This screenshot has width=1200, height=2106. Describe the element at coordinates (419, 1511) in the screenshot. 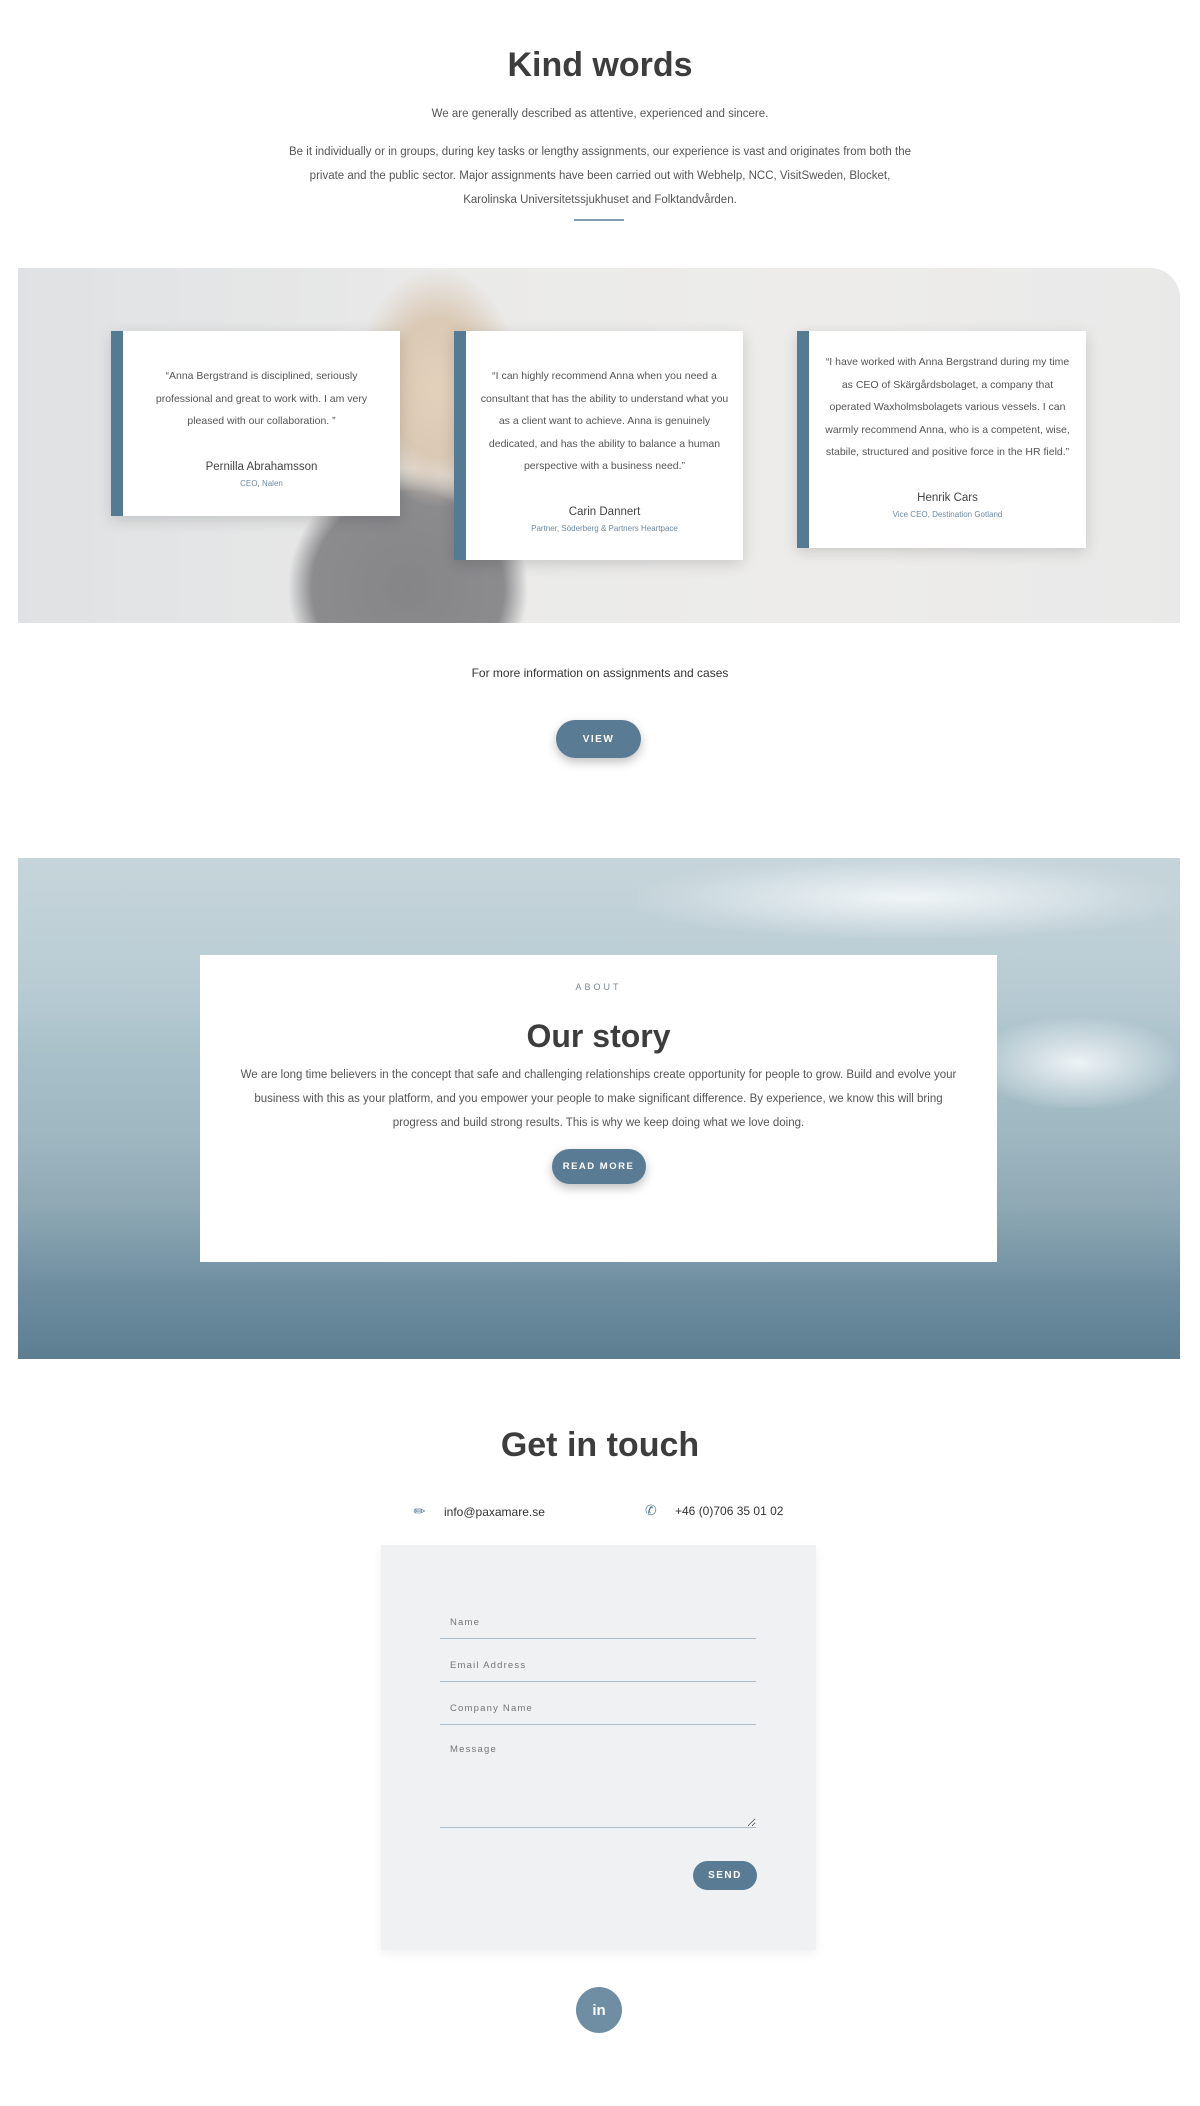

I see `pencil-icon: ✎` at that location.